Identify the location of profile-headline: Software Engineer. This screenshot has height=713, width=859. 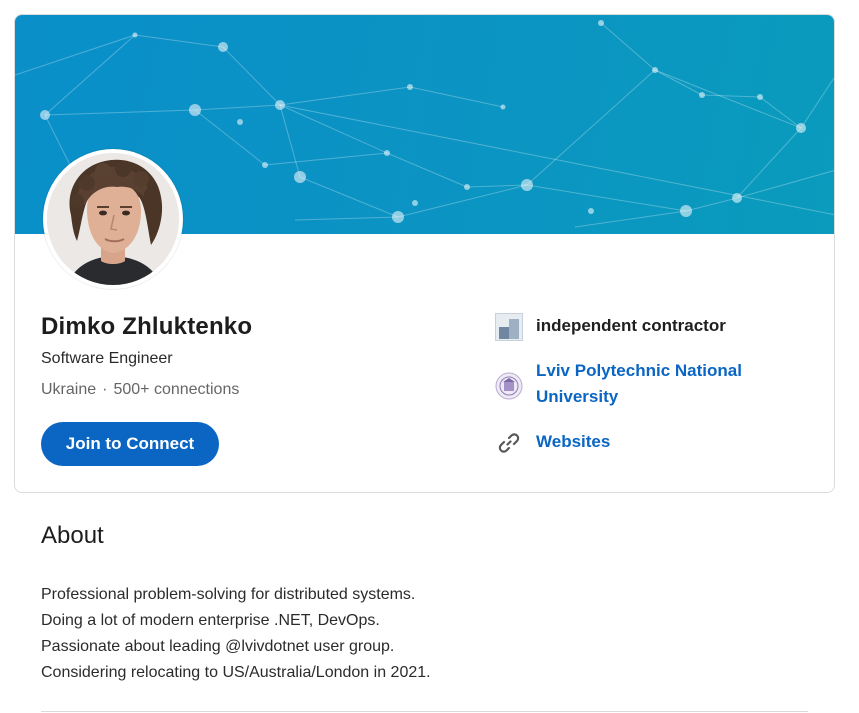
(107, 358).